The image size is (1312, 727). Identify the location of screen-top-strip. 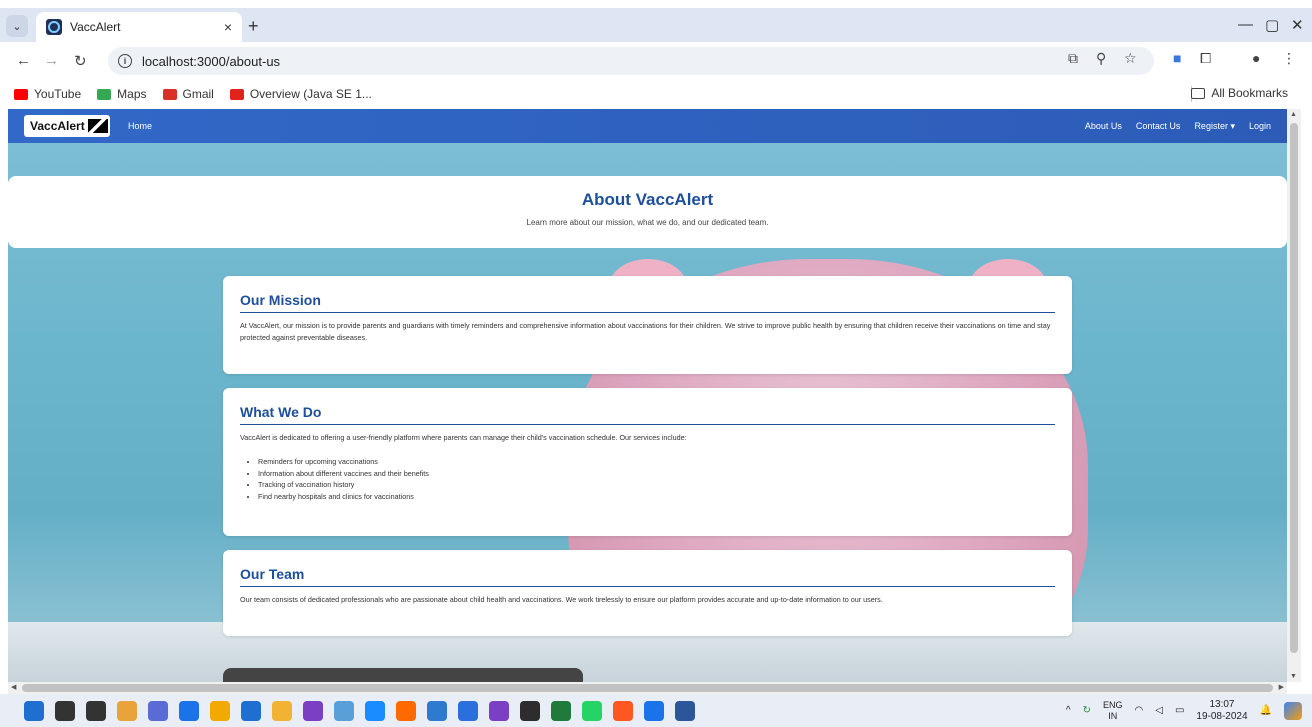
(656, 4).